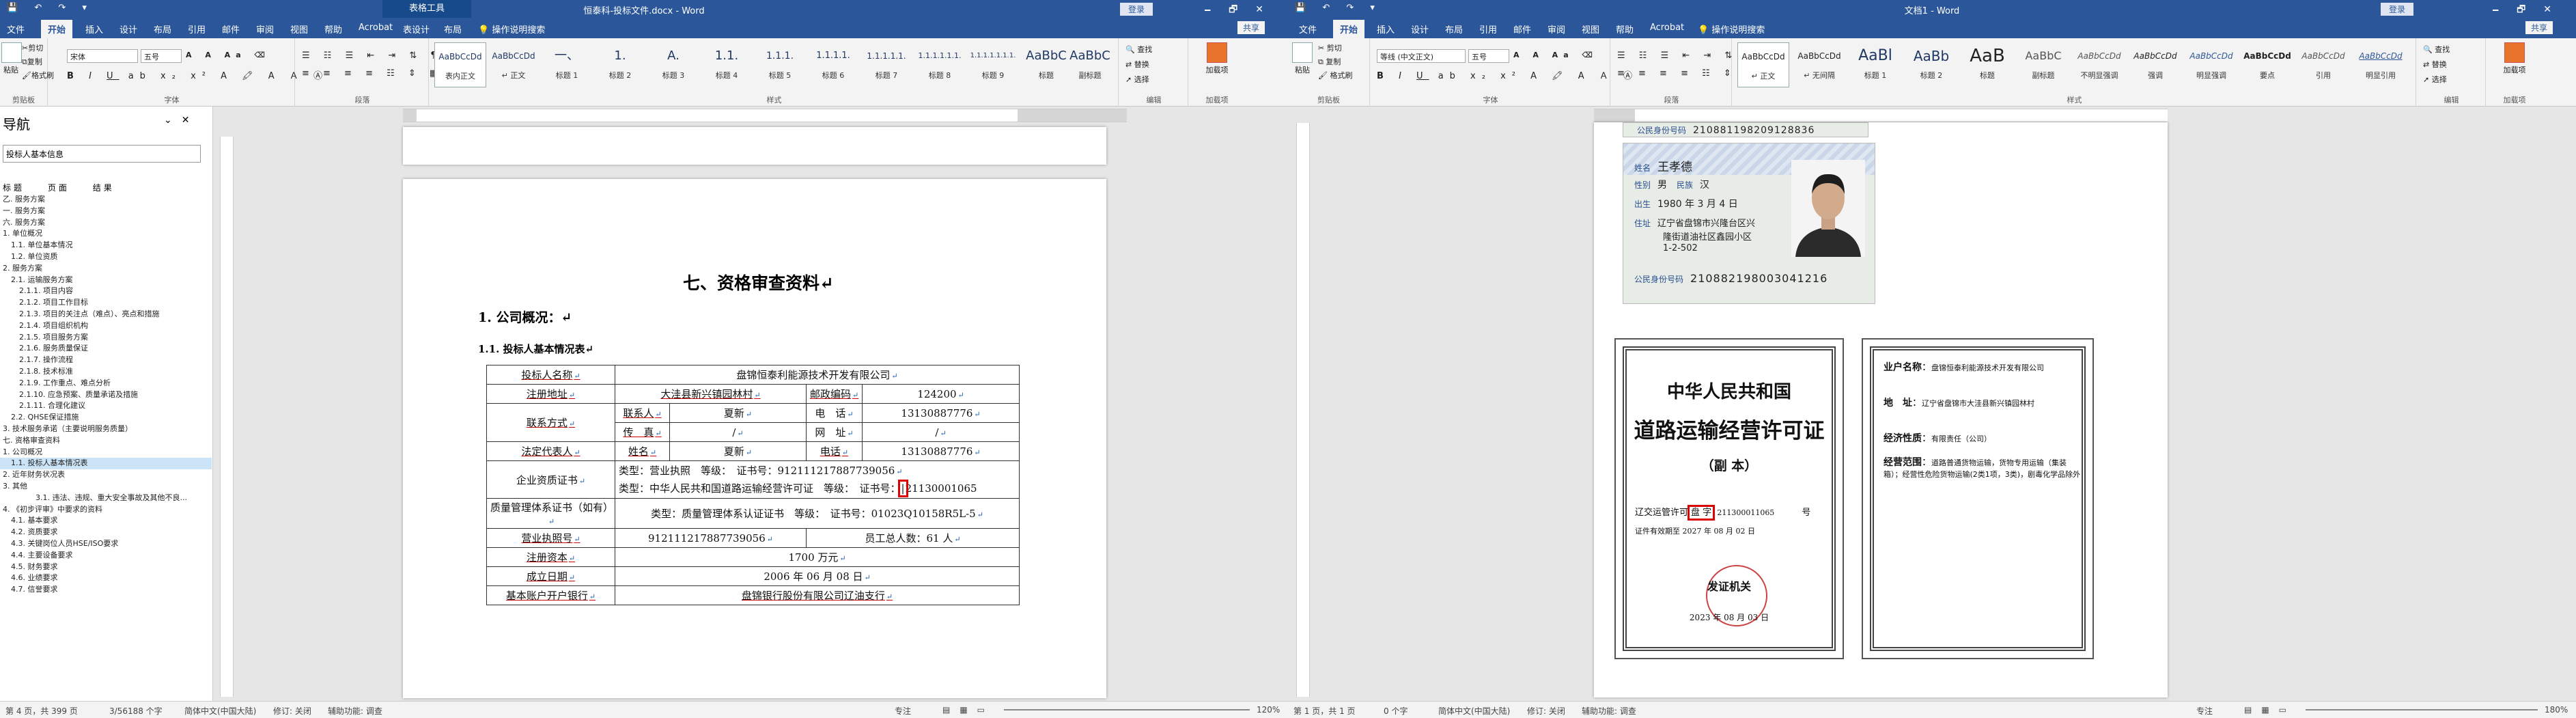 This screenshot has height=718, width=2576. What do you see at coordinates (106, 246) in the screenshot?
I see `nav-tree-item: 1.1. 单位基本情况` at bounding box center [106, 246].